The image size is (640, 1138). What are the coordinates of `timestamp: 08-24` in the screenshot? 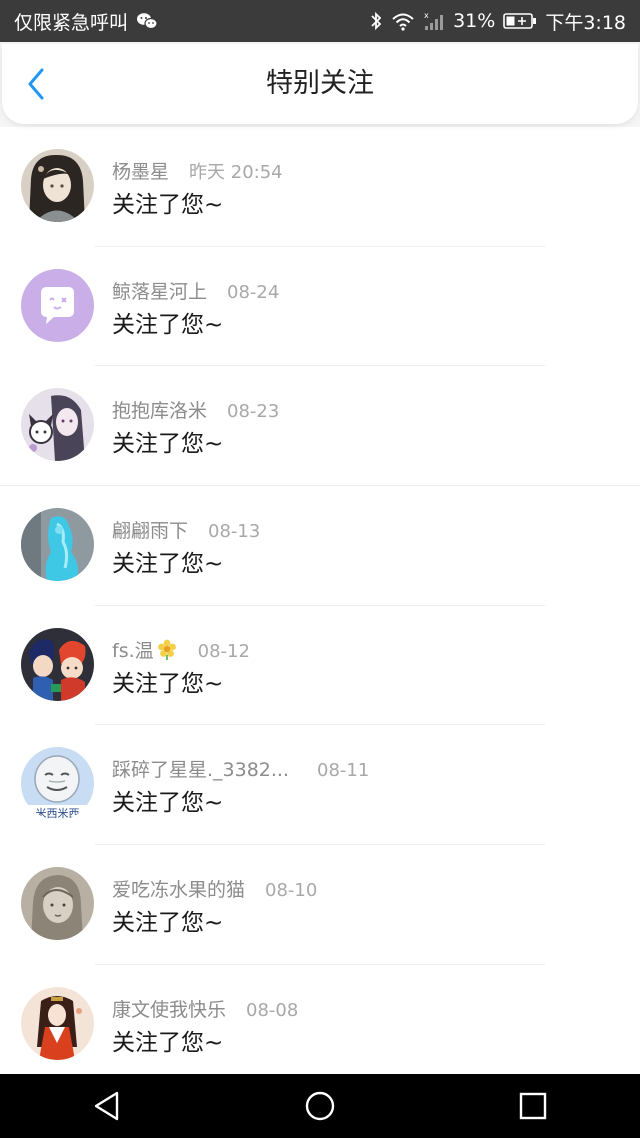 It's located at (253, 292).